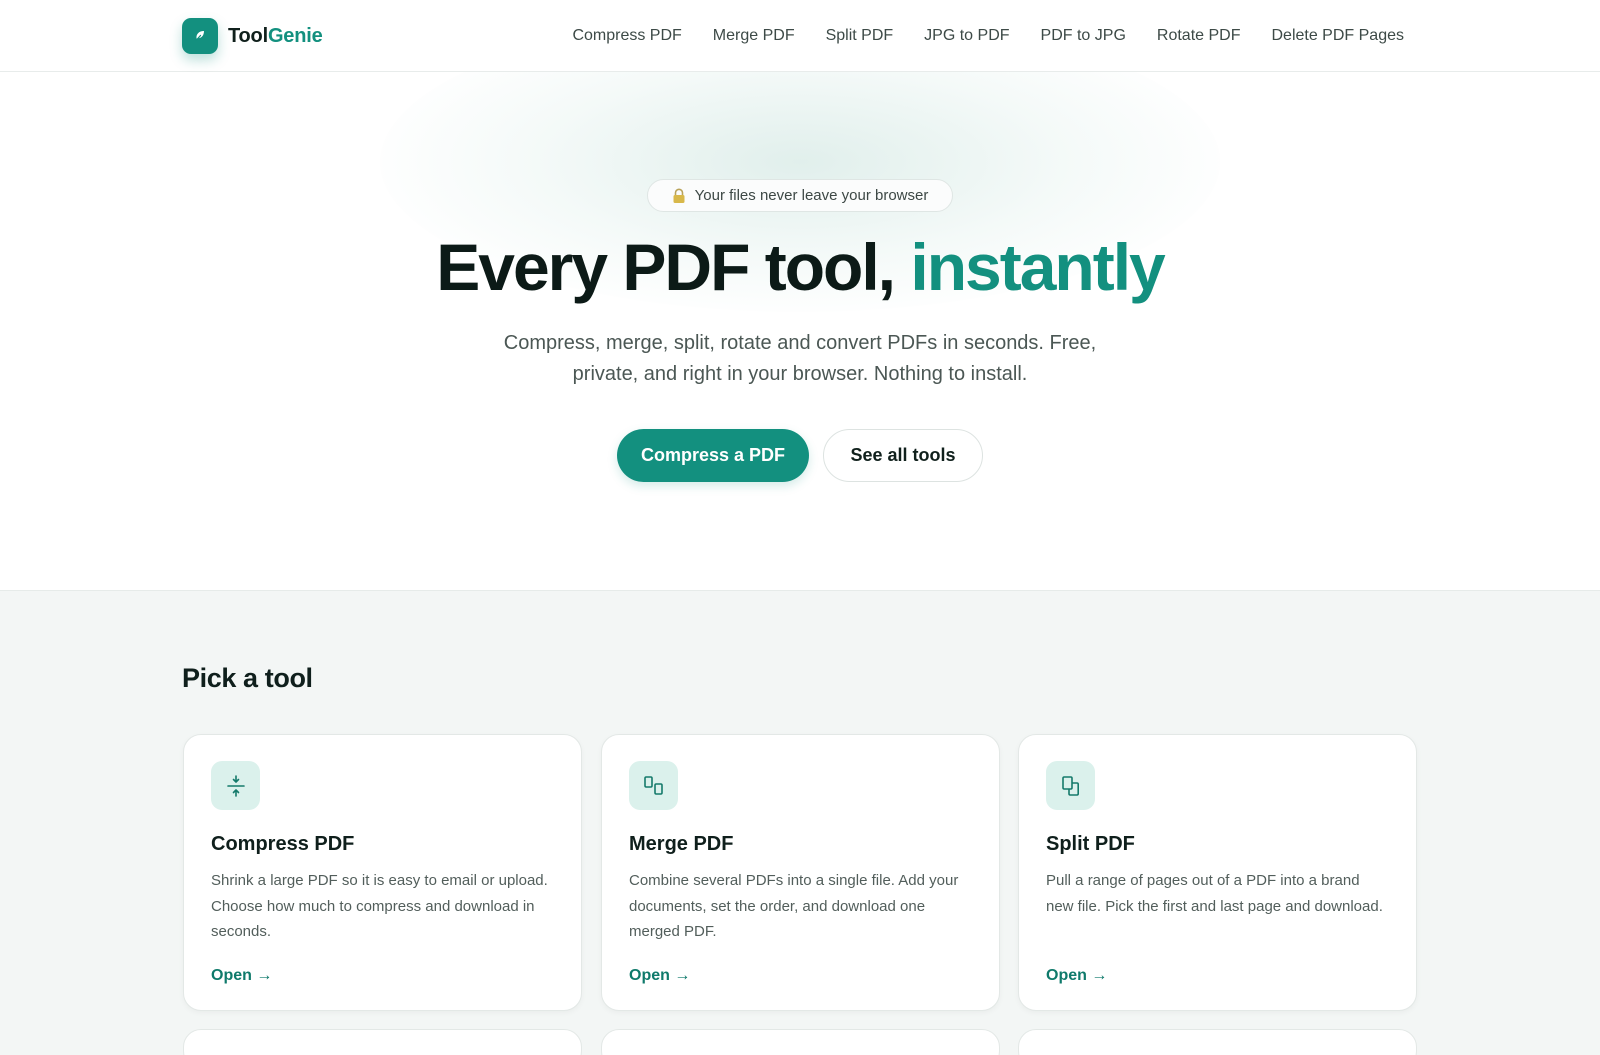 This screenshot has width=1600, height=1055. Describe the element at coordinates (1090, 844) in the screenshot. I see `tool-card-title: Split PDF` at that location.